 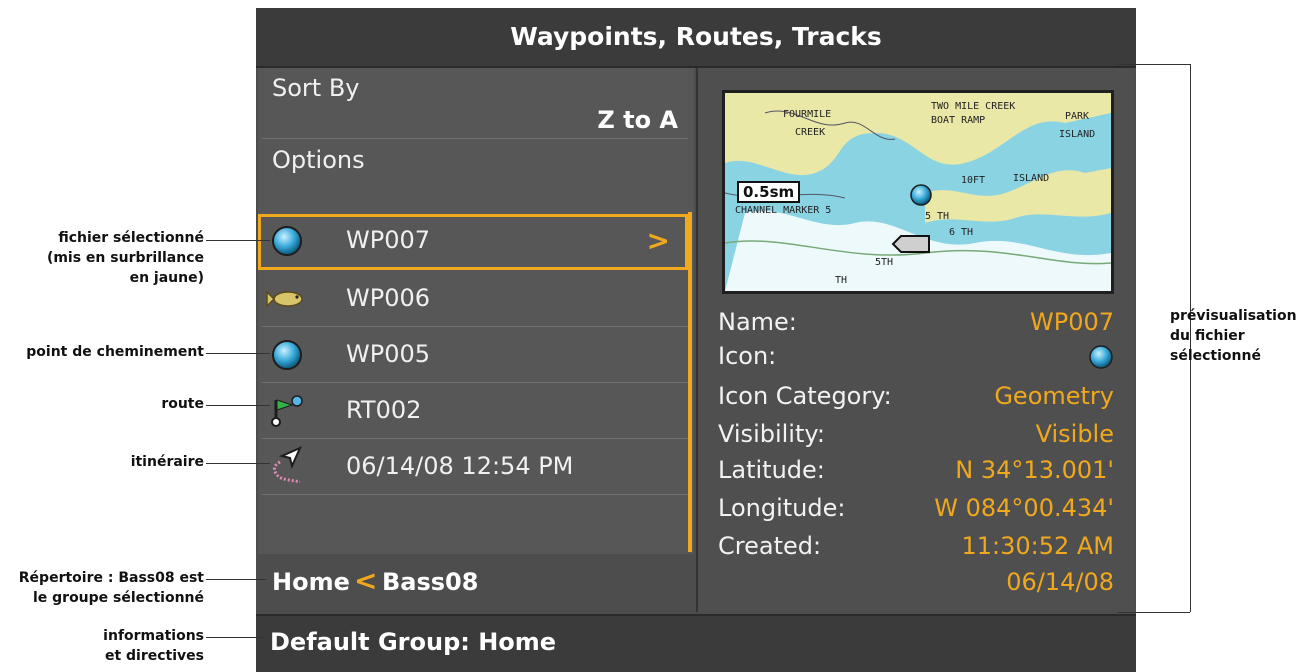 What do you see at coordinates (782, 508) in the screenshot?
I see `info-label: Longitude:` at bounding box center [782, 508].